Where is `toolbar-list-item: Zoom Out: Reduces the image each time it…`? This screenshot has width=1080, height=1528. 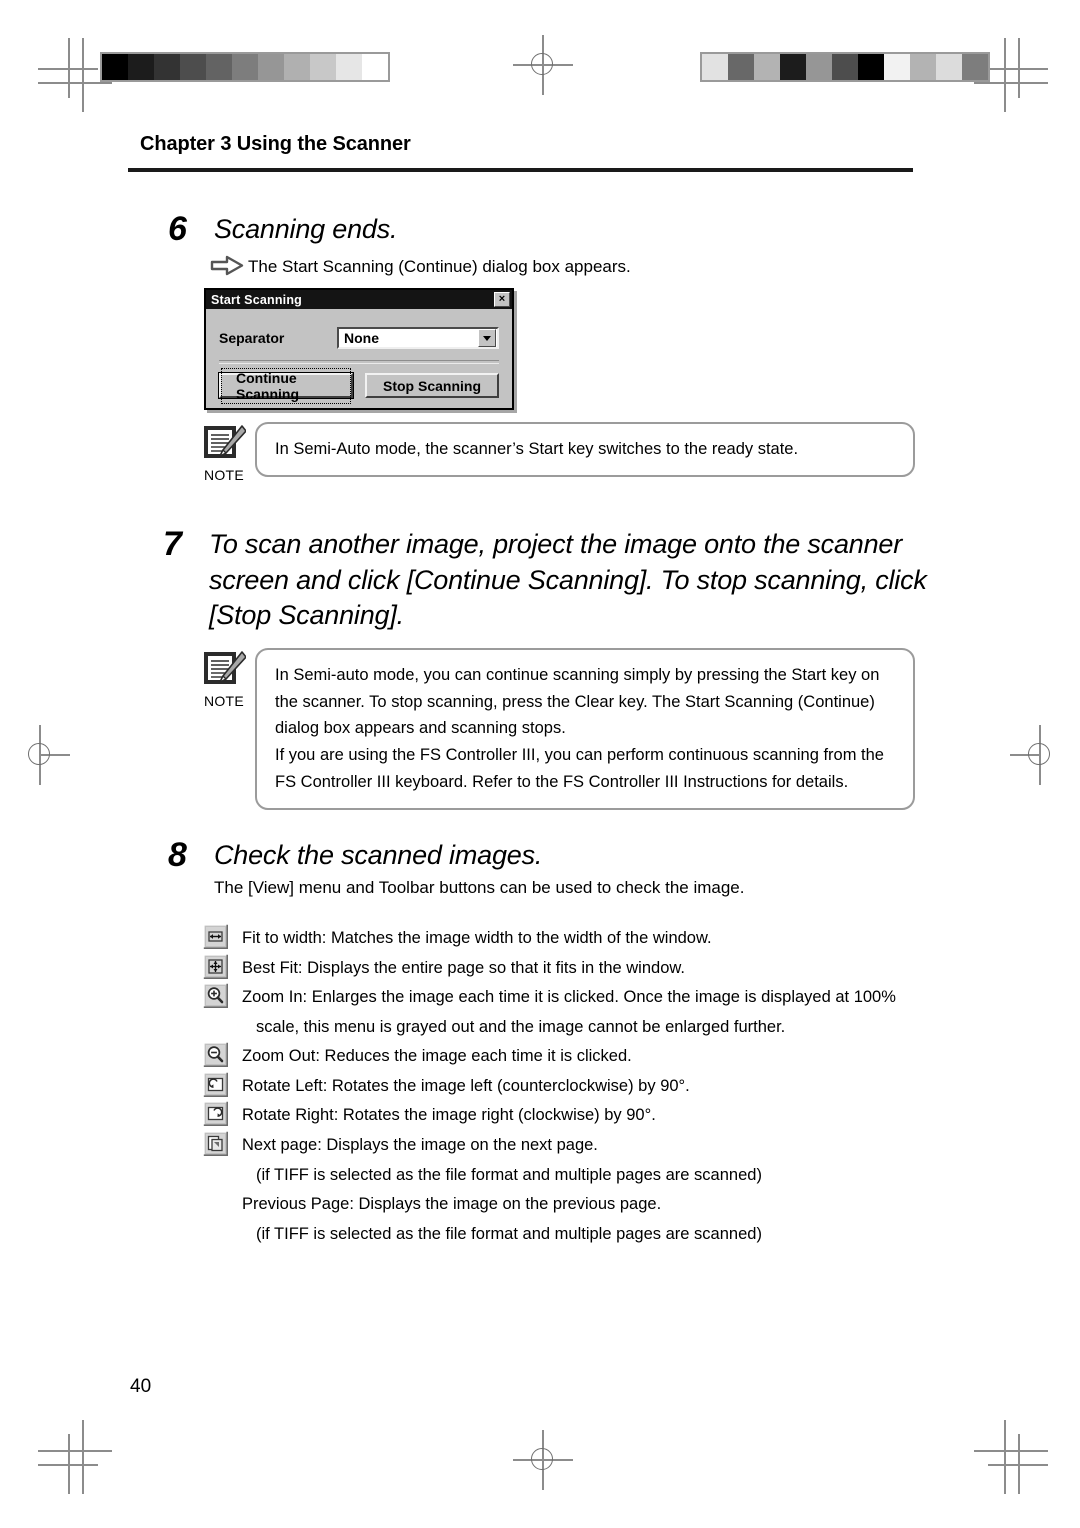
toolbar-list-item: Zoom Out: Reduces the image each time it… is located at coordinates (560, 1056).